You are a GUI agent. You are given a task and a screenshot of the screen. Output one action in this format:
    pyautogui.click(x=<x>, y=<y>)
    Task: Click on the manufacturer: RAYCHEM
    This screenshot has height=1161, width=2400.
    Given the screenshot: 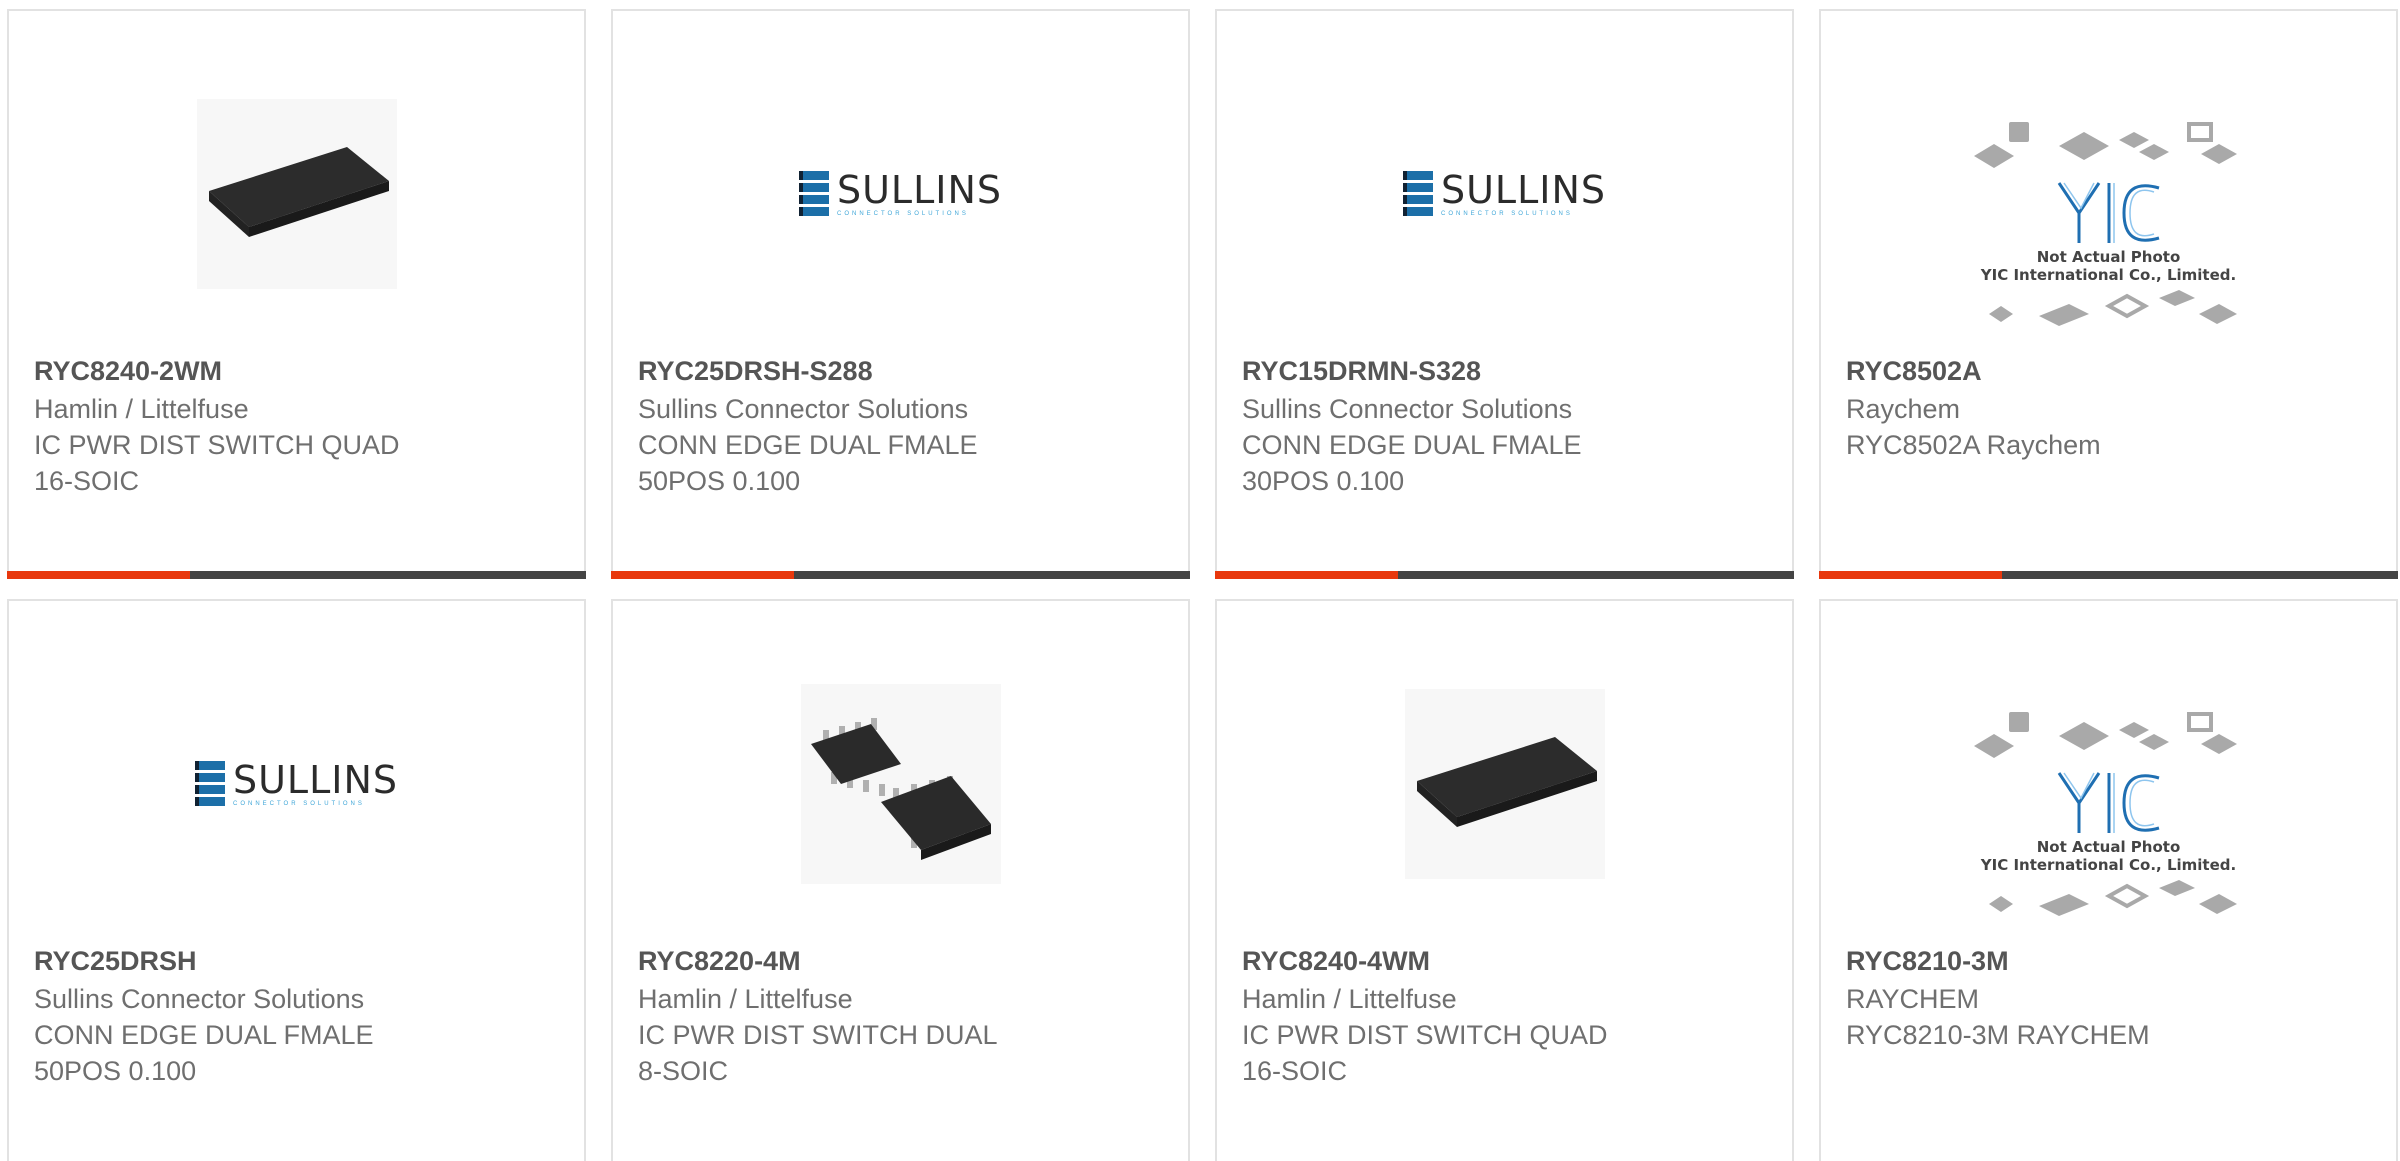 What is the action you would take?
    pyautogui.click(x=1913, y=999)
    